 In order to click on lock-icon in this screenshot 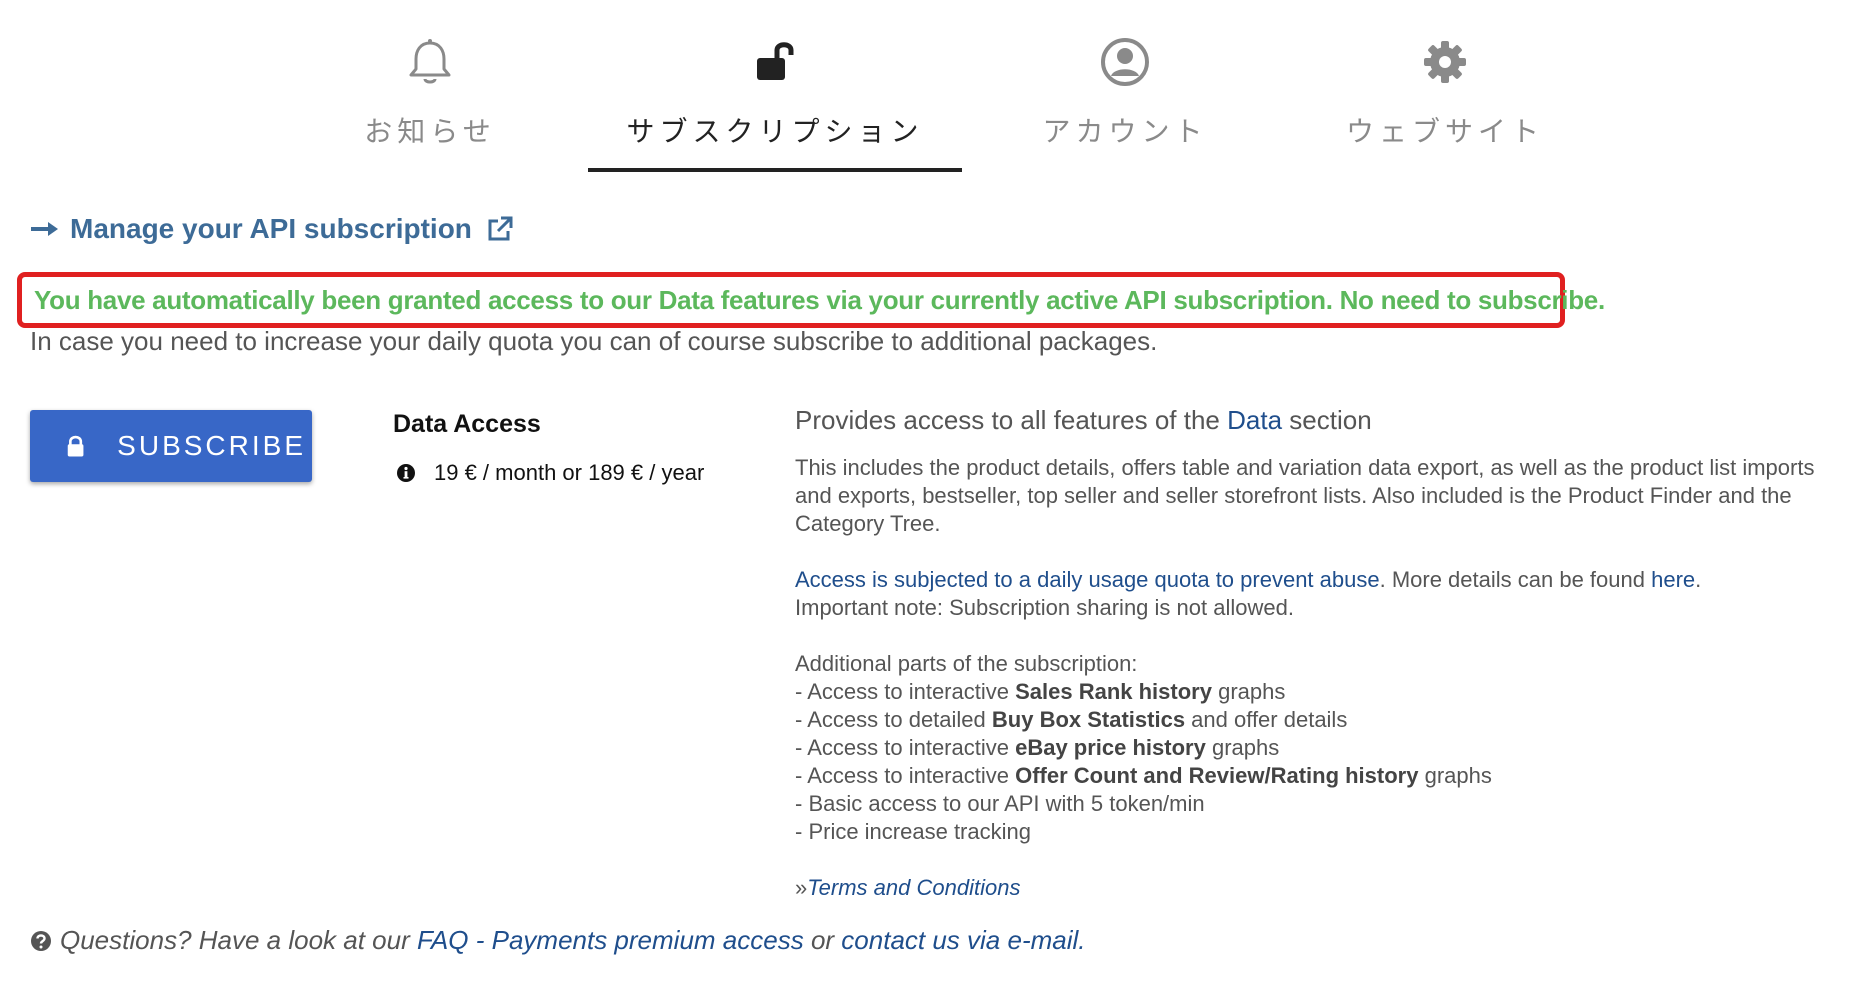, I will do `click(75, 446)`.